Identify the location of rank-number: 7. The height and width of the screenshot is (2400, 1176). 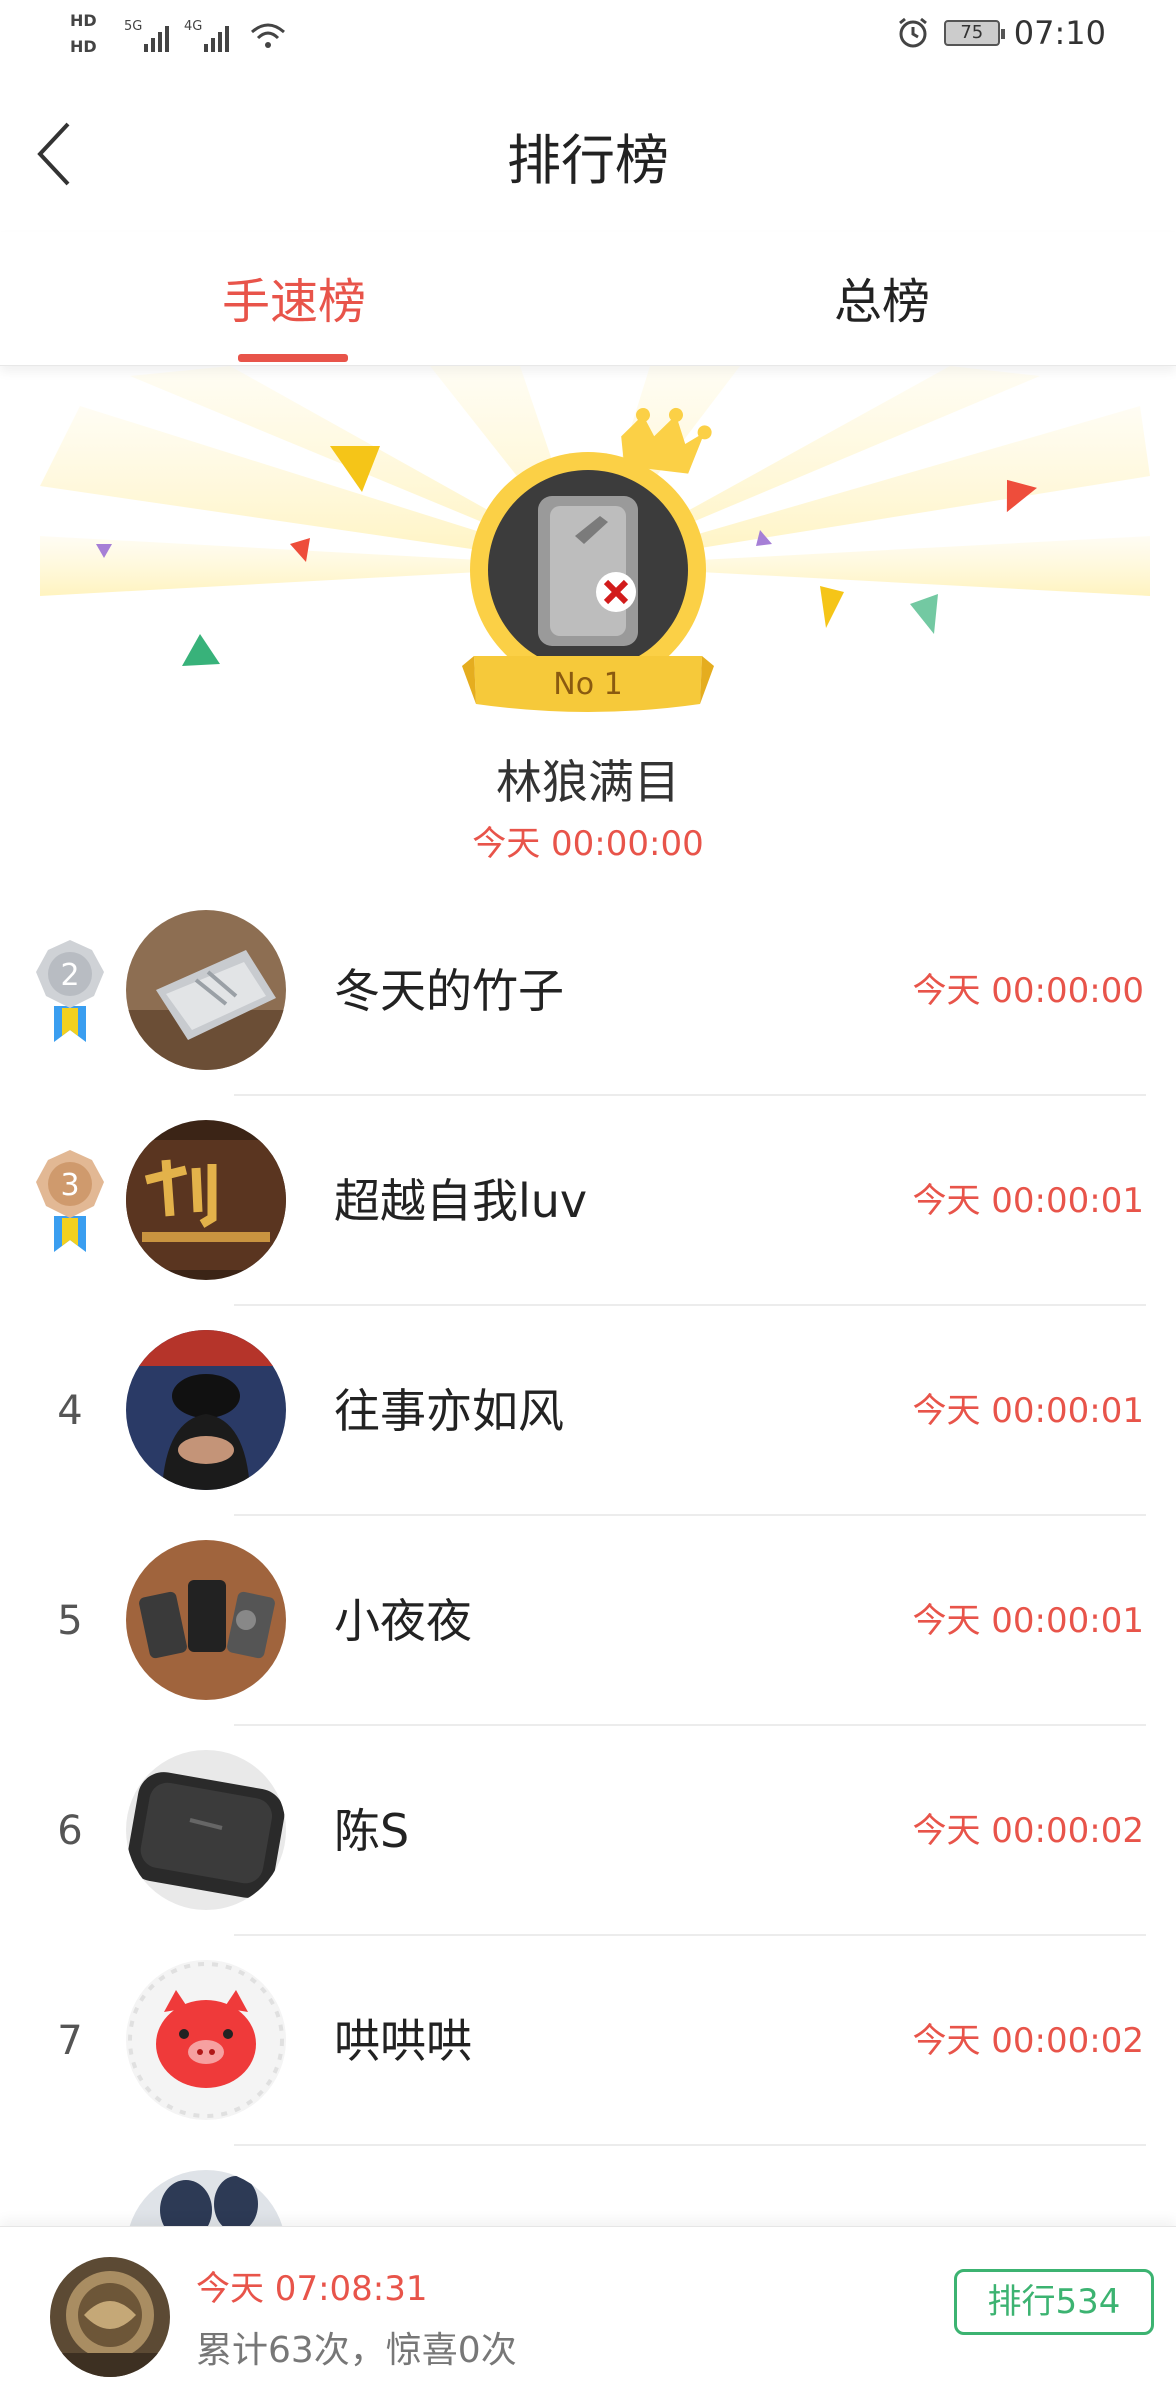
(70, 2041).